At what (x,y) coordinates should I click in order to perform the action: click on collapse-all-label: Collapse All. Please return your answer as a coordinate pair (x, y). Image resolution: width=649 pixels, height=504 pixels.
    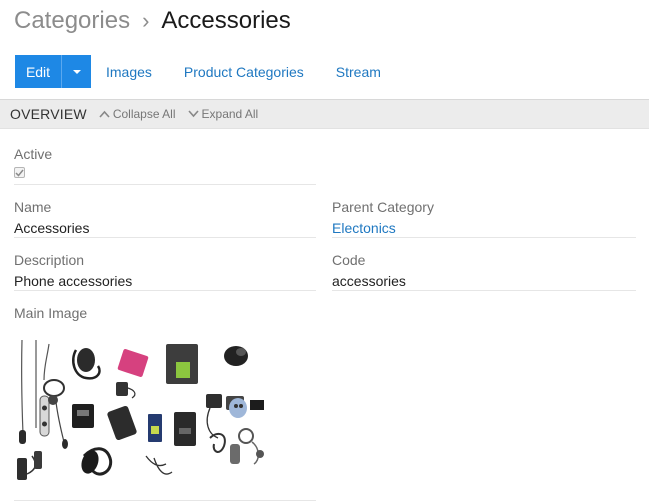
    Looking at the image, I should click on (144, 114).